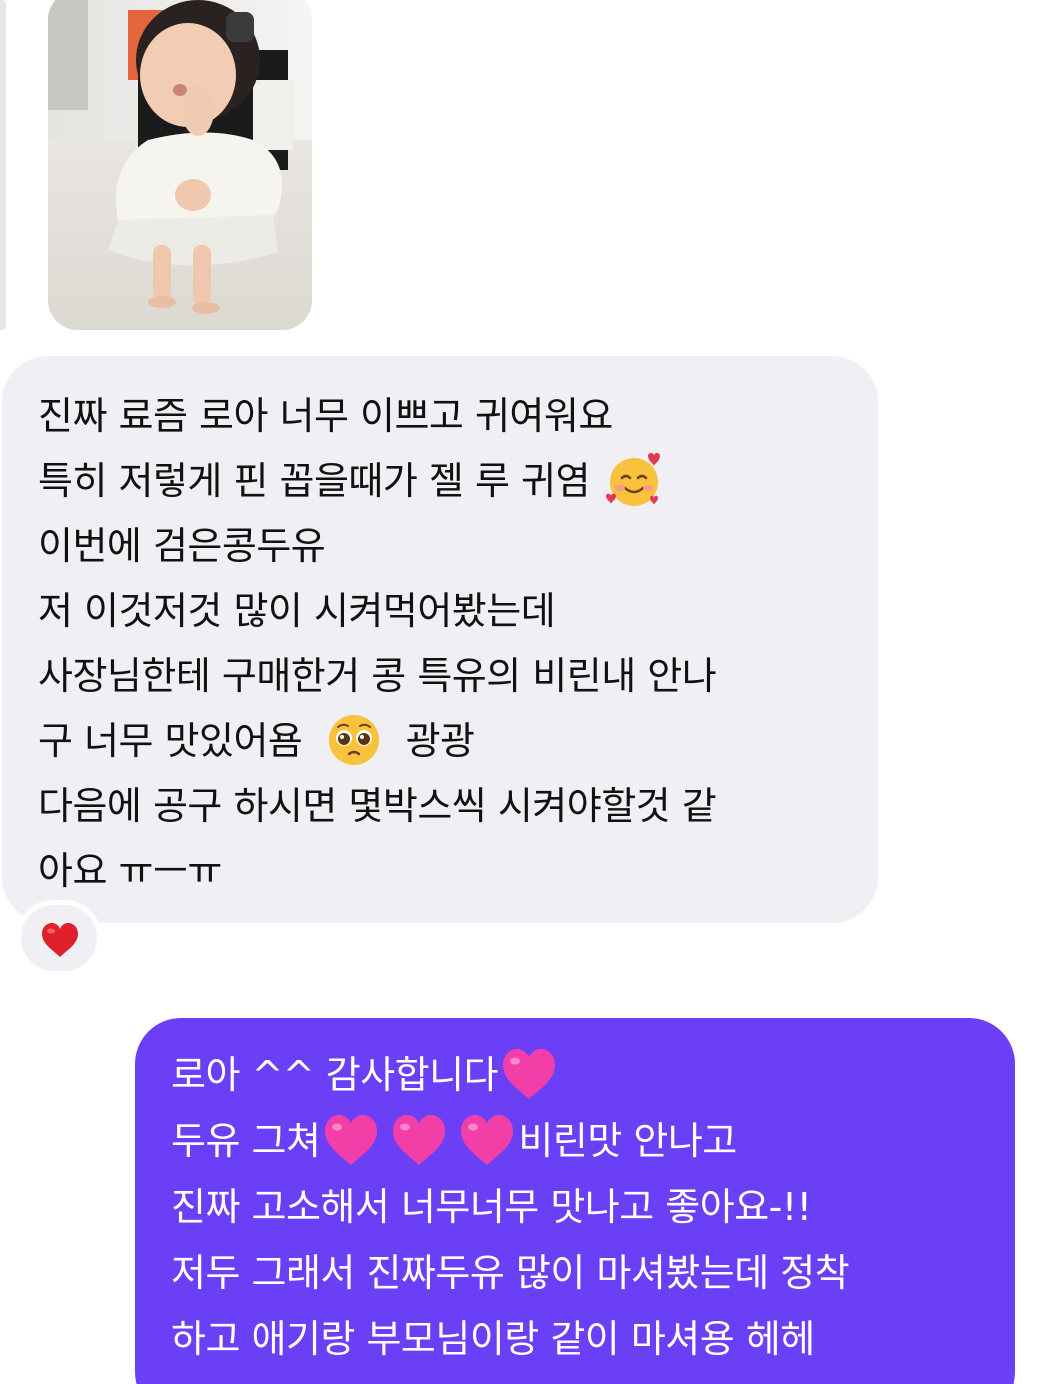 The height and width of the screenshot is (1384, 1038). What do you see at coordinates (3, 165) in the screenshot?
I see `reply-indicator-bar` at bounding box center [3, 165].